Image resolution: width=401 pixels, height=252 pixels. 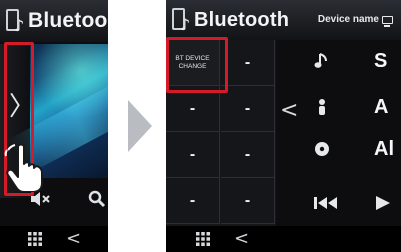 I want to click on device-name-label: Device name, so click(x=348, y=19).